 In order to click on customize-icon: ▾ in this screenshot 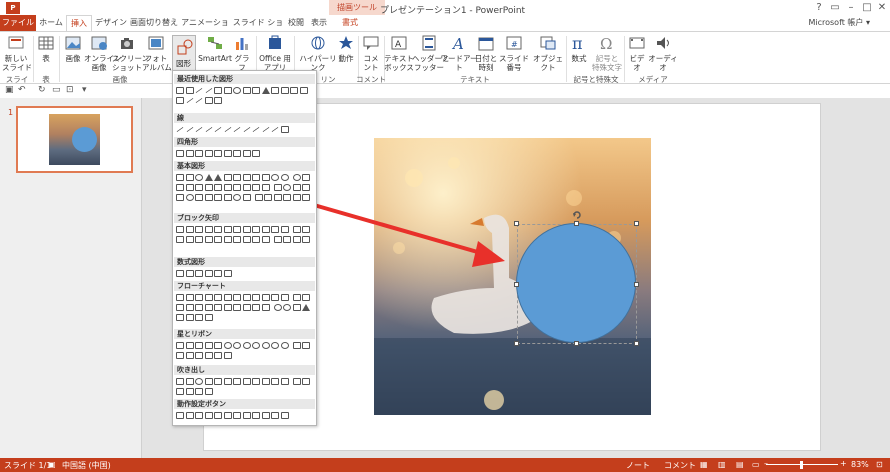, I will do `click(84, 90)`.